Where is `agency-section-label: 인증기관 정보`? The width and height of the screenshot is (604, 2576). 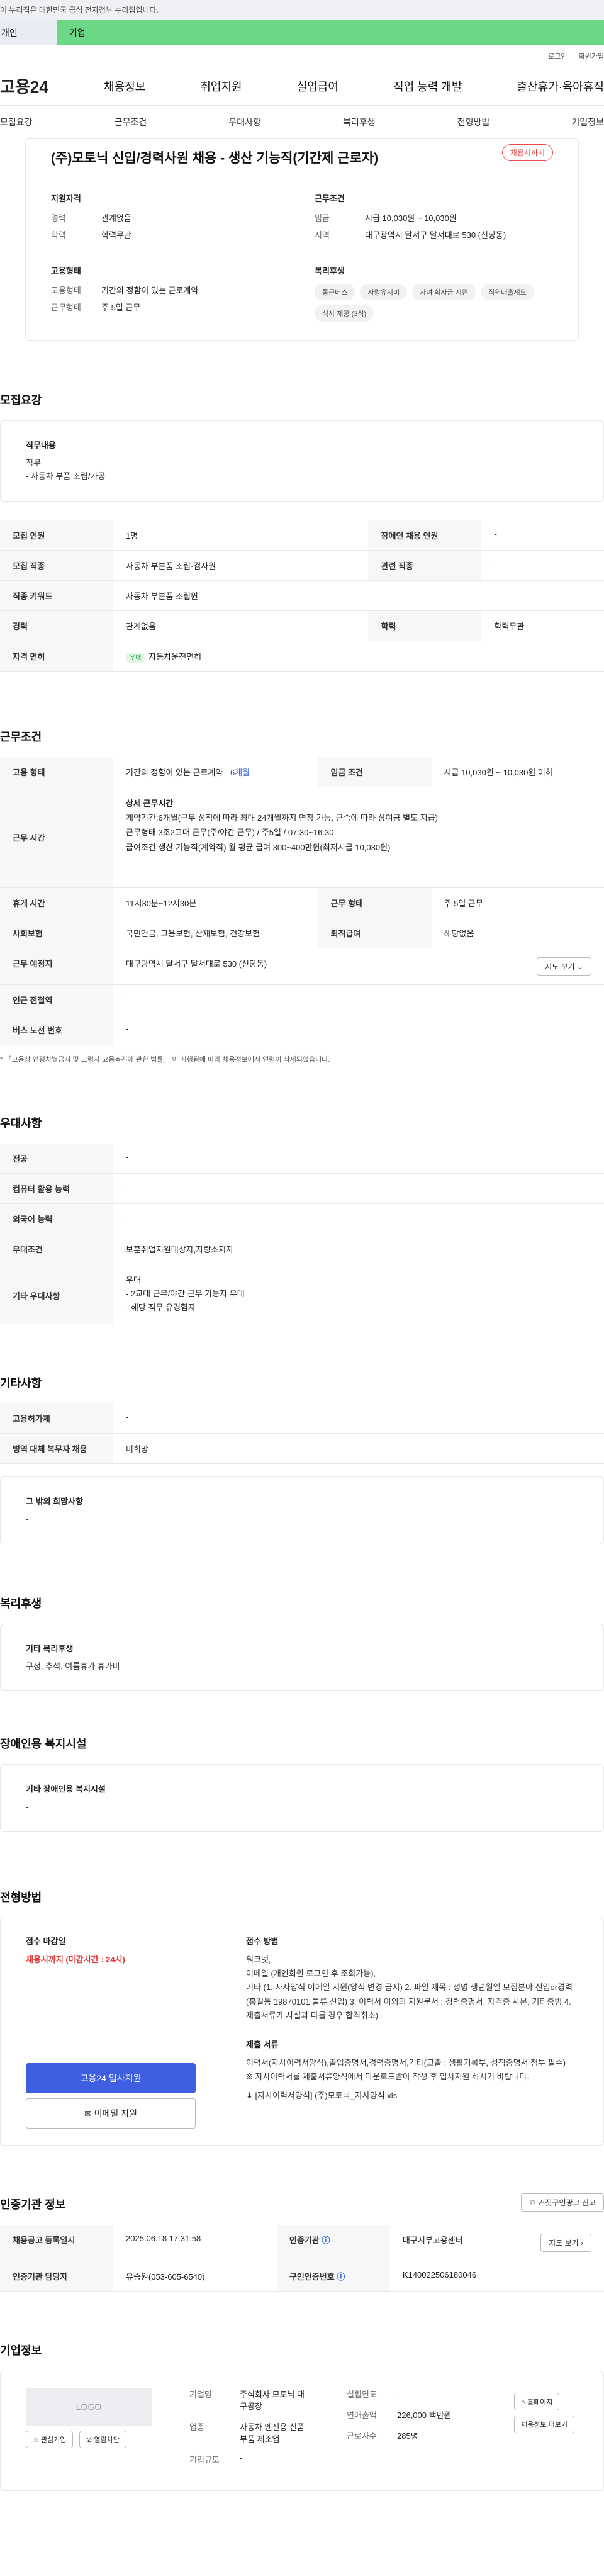 agency-section-label: 인증기관 정보 is located at coordinates (33, 2205).